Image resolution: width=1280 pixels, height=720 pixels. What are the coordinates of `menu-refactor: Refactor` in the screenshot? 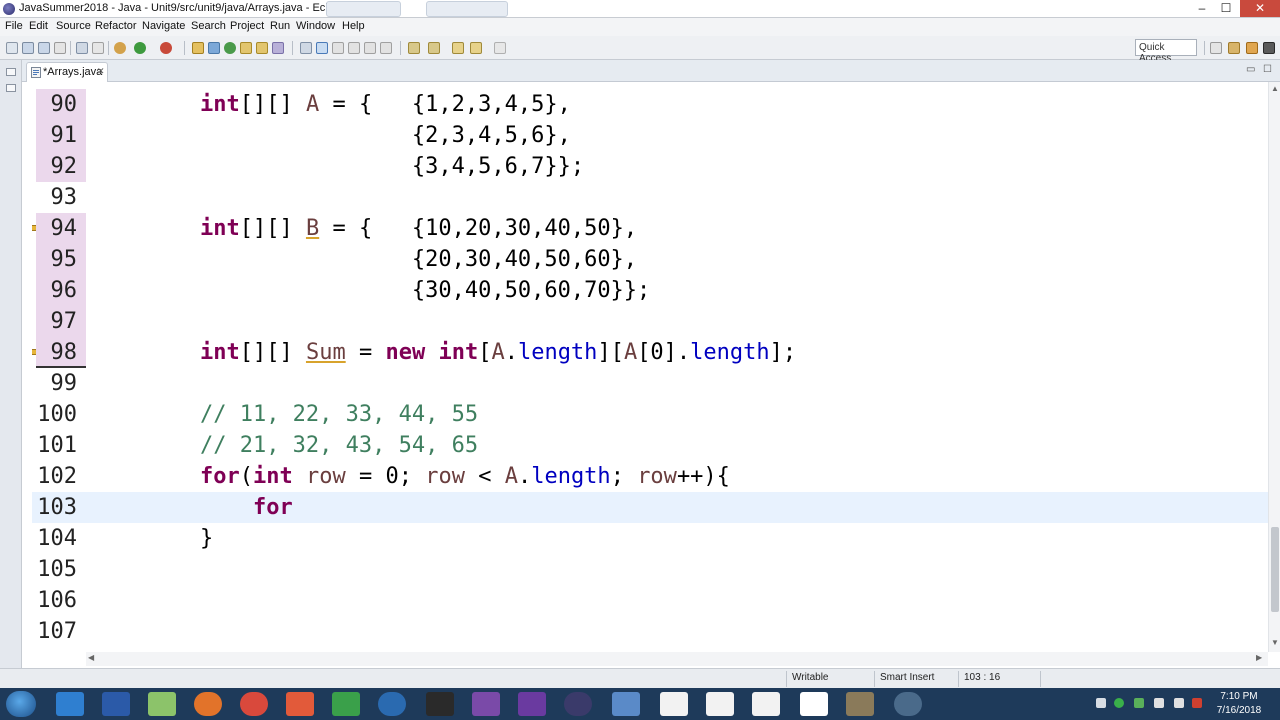 It's located at (116, 26).